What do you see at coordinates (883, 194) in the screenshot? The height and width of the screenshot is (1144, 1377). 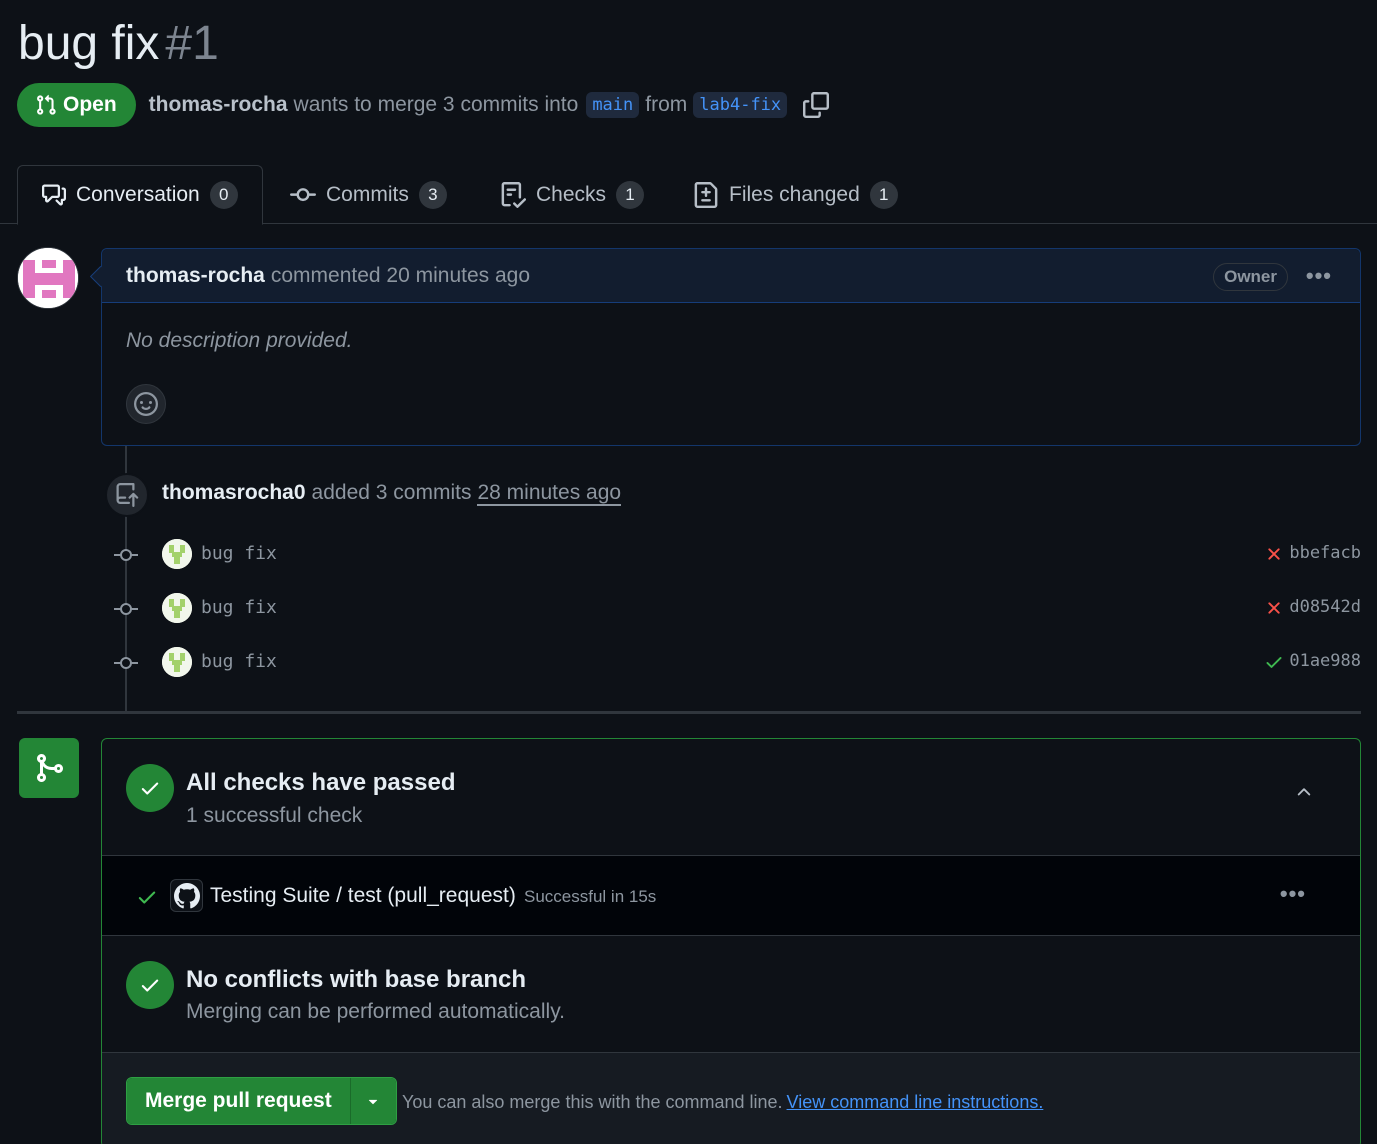 I see `tab-files-changed-count: 1` at bounding box center [883, 194].